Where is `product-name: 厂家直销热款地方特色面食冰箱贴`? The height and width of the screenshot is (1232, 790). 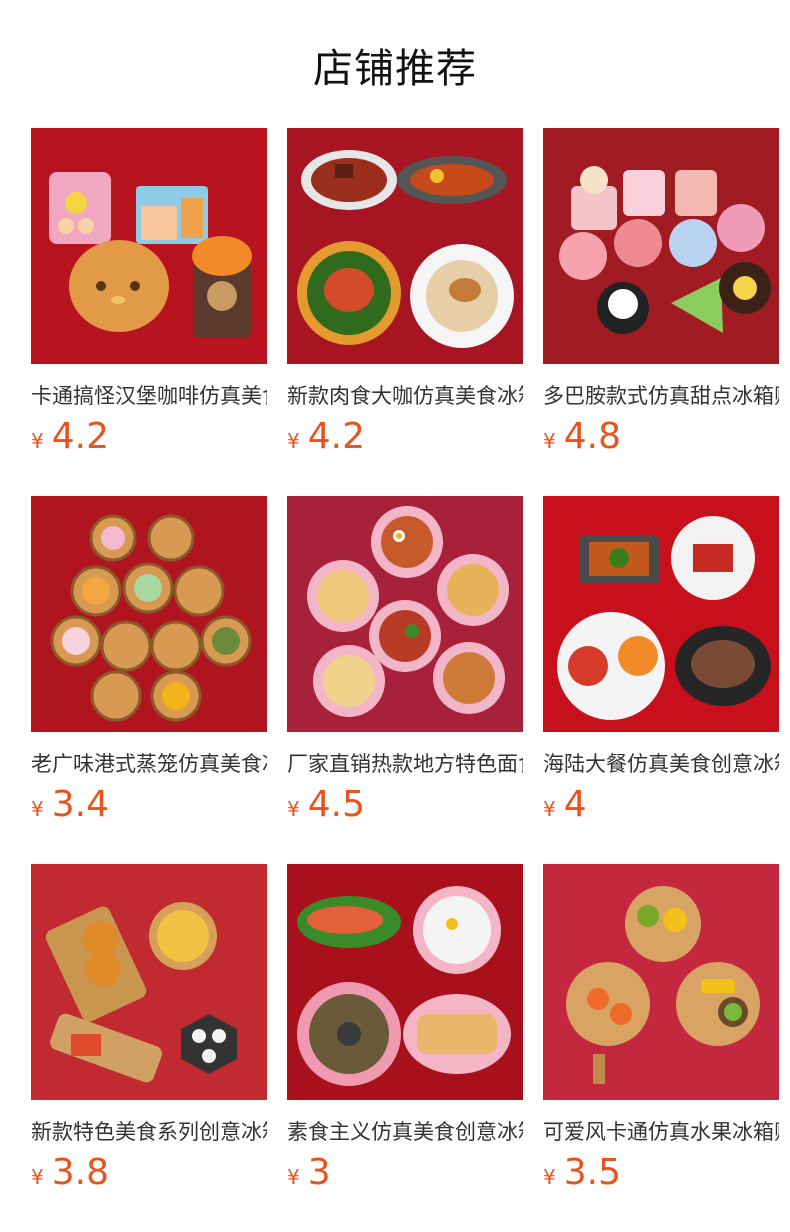
product-name: 厂家直销热款地方特色面食冰箱贴 is located at coordinates (405, 764).